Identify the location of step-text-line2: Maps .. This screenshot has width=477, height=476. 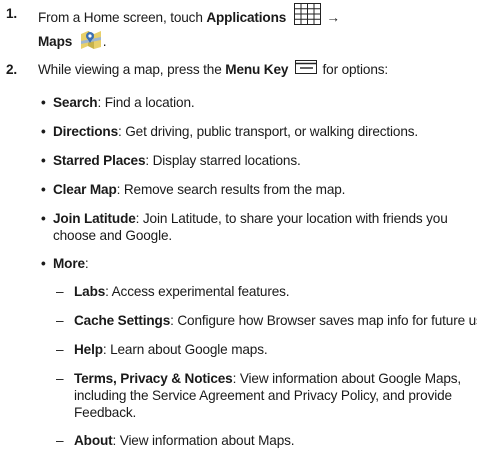
(72, 41).